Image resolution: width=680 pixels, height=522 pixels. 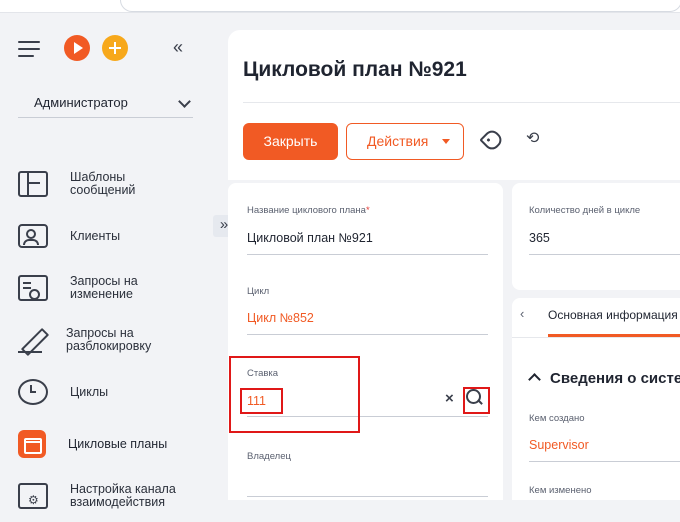 What do you see at coordinates (539, 238) in the screenshot?
I see `days-field-value: 365` at bounding box center [539, 238].